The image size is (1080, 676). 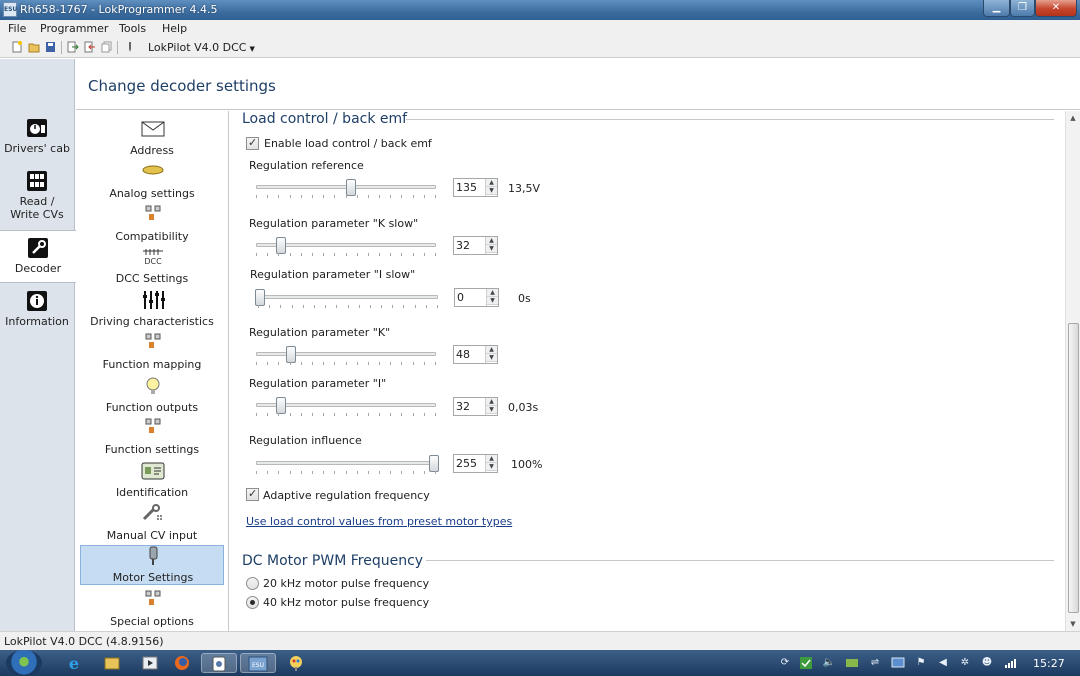 What do you see at coordinates (89, 47) in the screenshot?
I see `import-icon` at bounding box center [89, 47].